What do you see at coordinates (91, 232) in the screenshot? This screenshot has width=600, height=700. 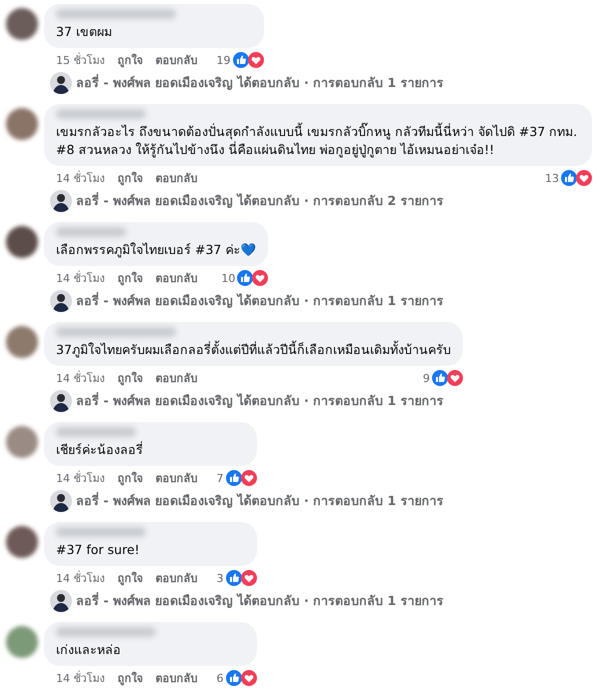 I see `blurred-name` at bounding box center [91, 232].